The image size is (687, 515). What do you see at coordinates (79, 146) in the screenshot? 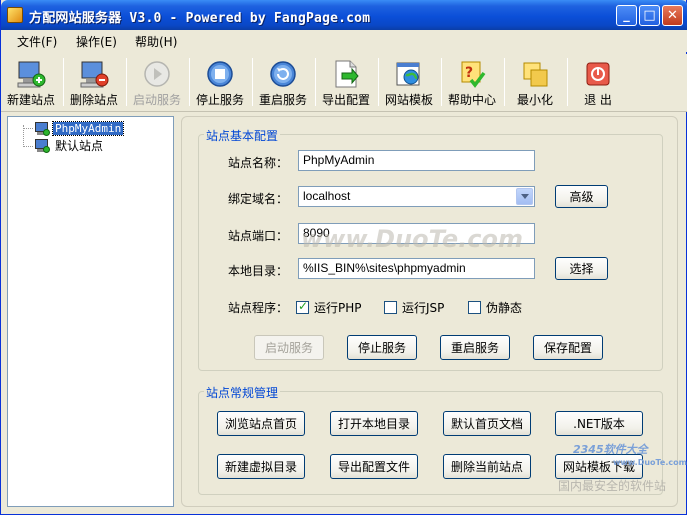
I see `tree-item-label: 默认站点` at bounding box center [79, 146].